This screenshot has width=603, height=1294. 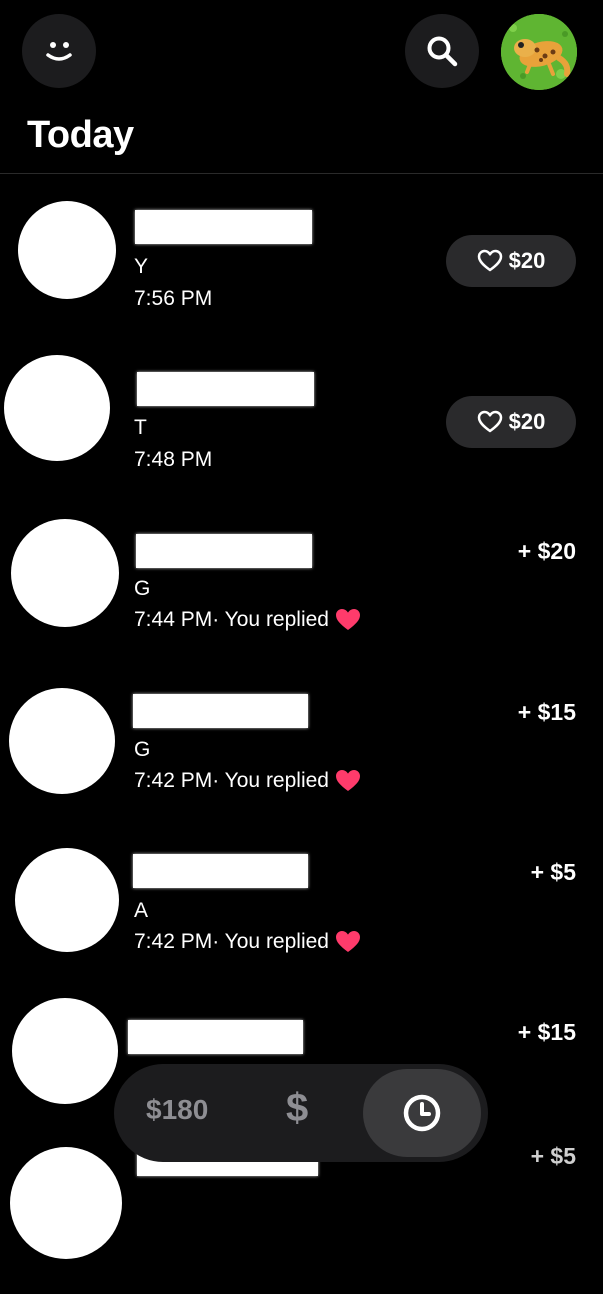 I want to click on message-initial: A, so click(x=141, y=910).